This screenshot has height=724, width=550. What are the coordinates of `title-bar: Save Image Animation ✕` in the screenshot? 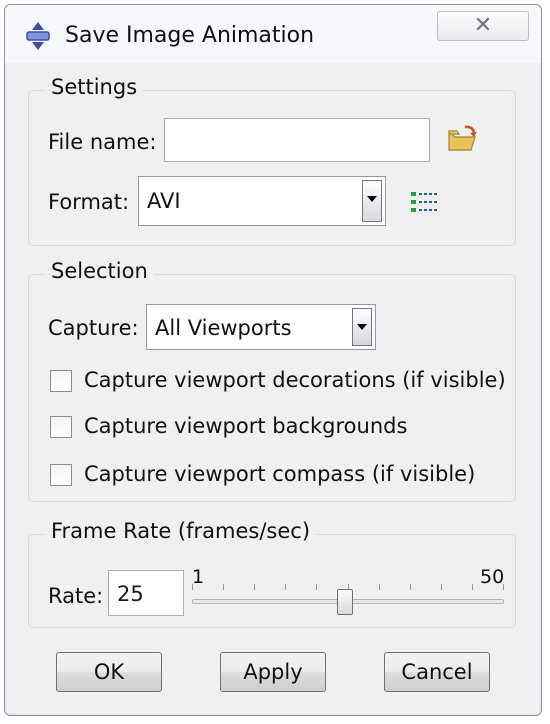 It's located at (273, 34).